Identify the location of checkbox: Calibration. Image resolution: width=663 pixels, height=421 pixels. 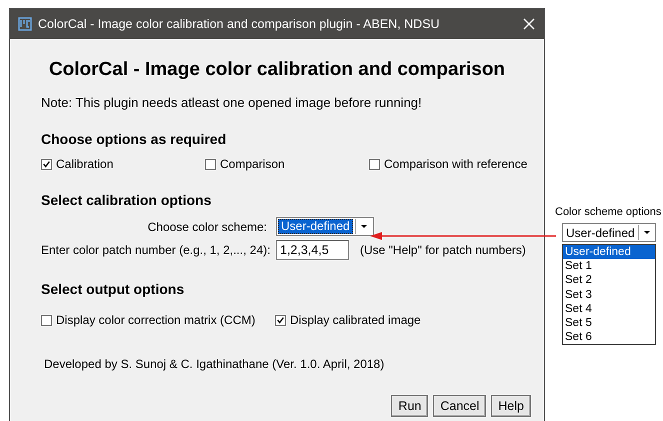
(77, 164).